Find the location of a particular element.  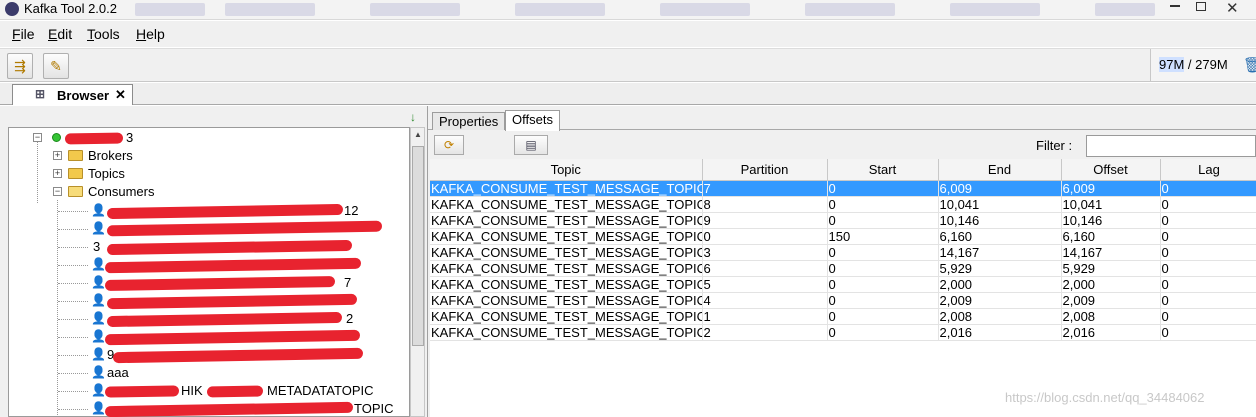

refresh-icon: ⟳ is located at coordinates (449, 145).